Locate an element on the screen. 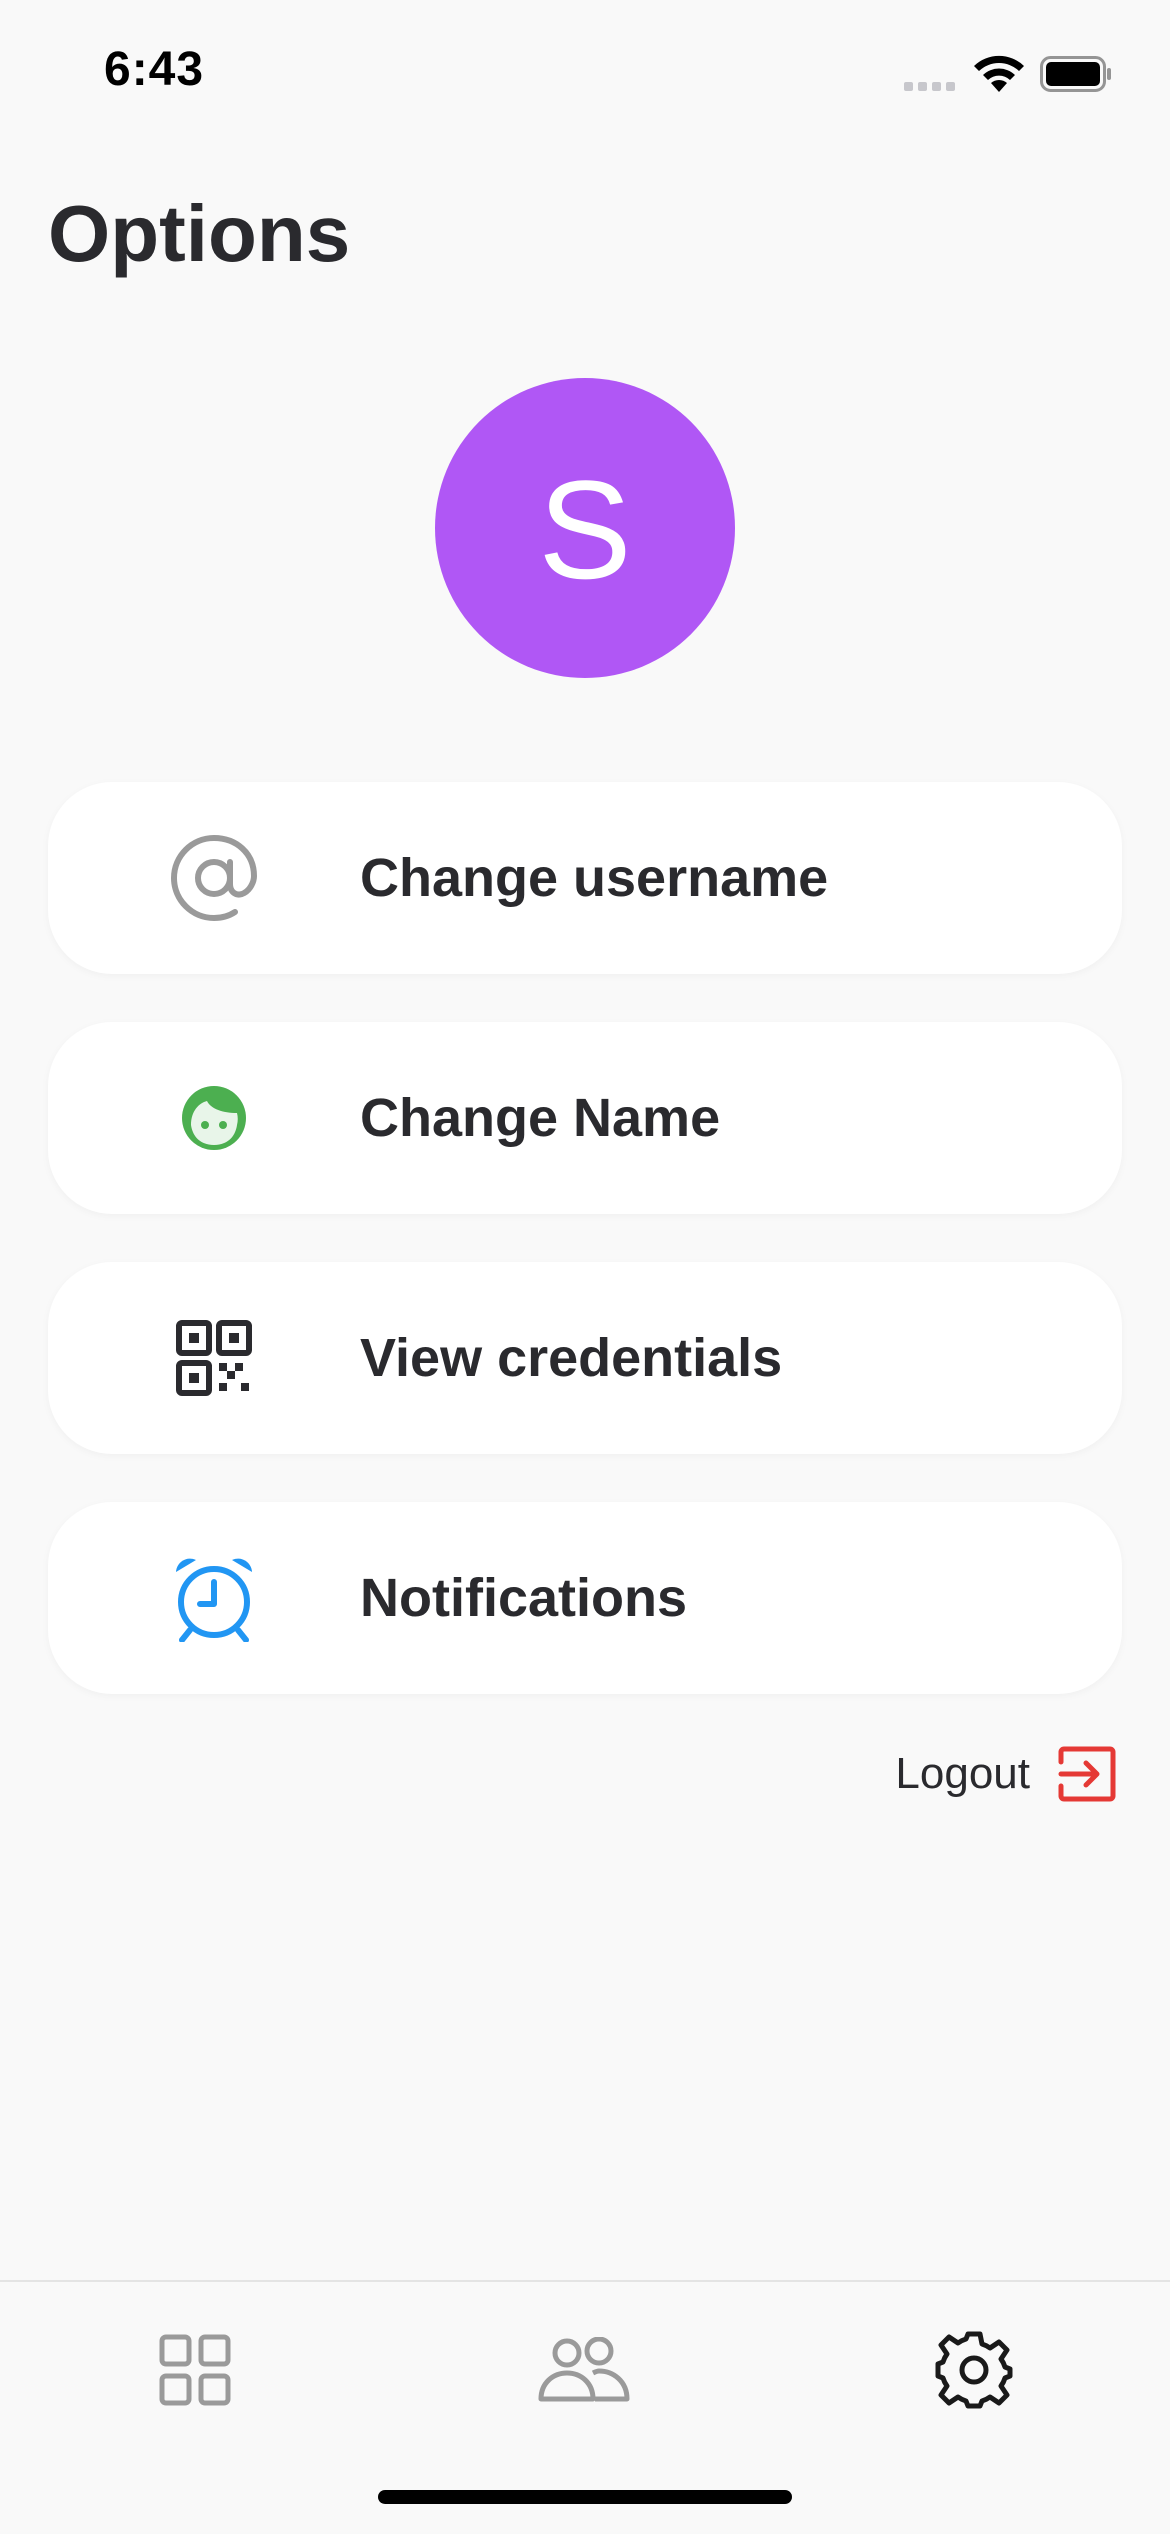  status-time: 6:43 is located at coordinates (154, 69).